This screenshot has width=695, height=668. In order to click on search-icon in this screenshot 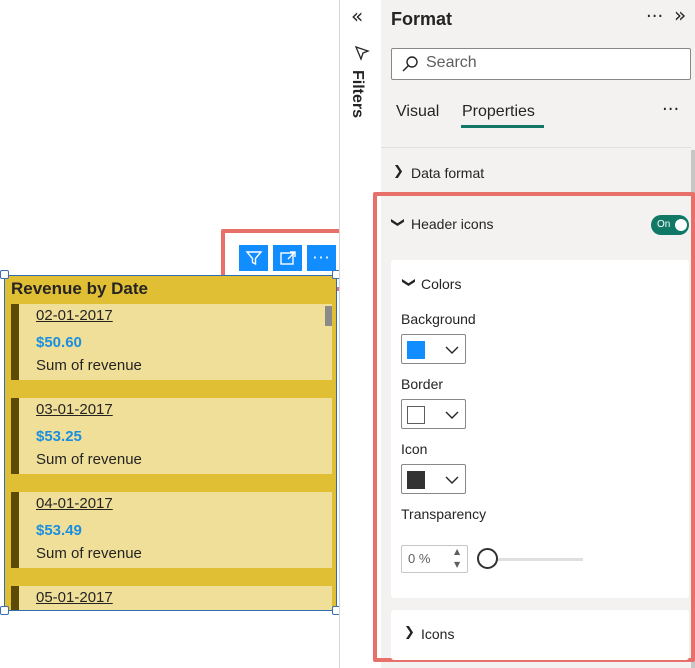, I will do `click(410, 64)`.